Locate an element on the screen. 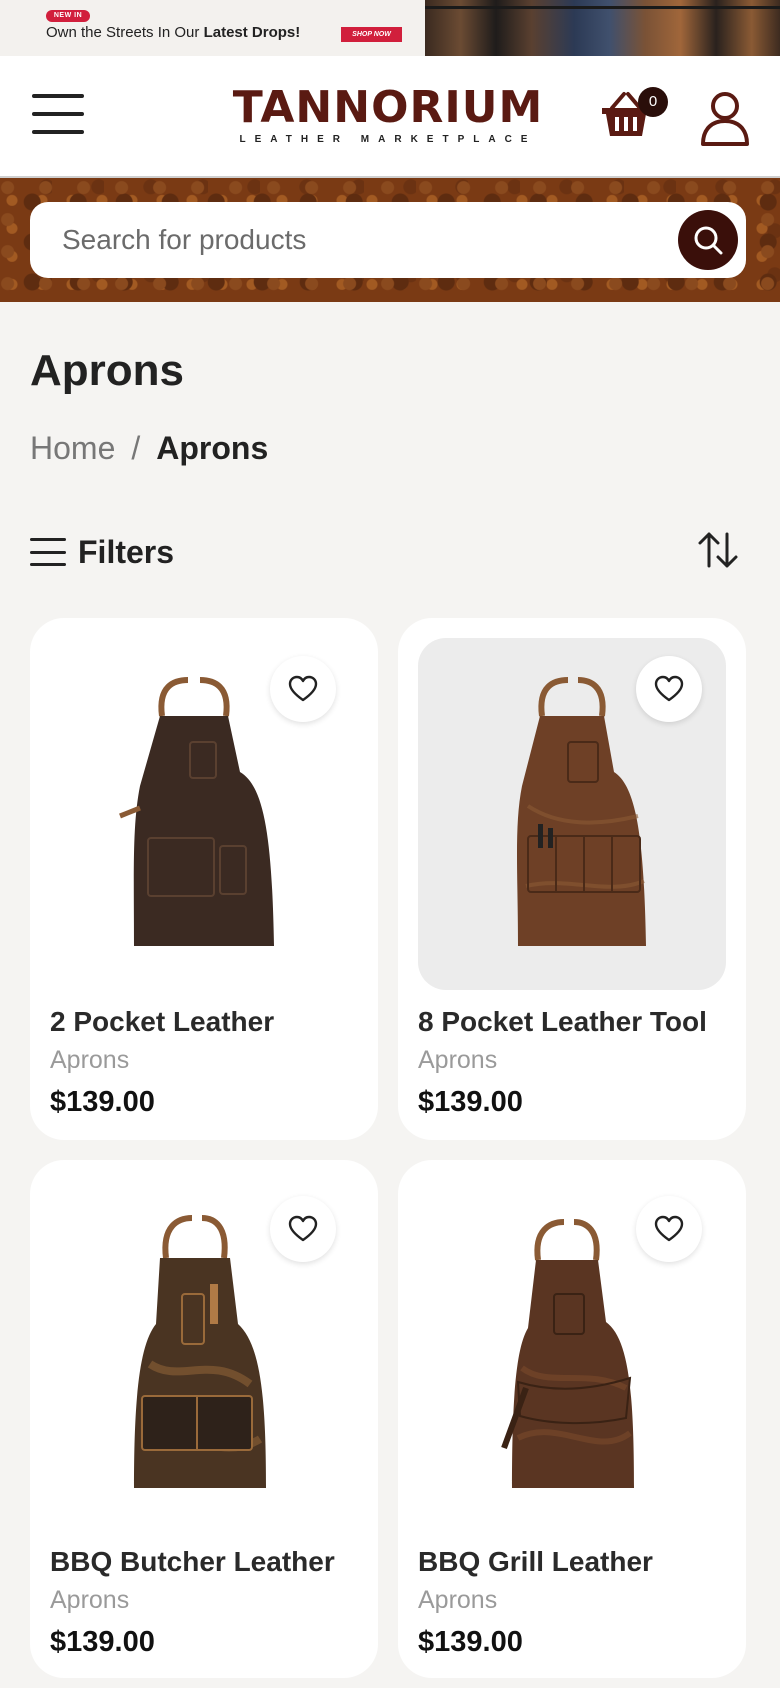 The width and height of the screenshot is (780, 1688). site-header: TANNORIUM LEATHER MARKETPLACE 0 is located at coordinates (390, 117).